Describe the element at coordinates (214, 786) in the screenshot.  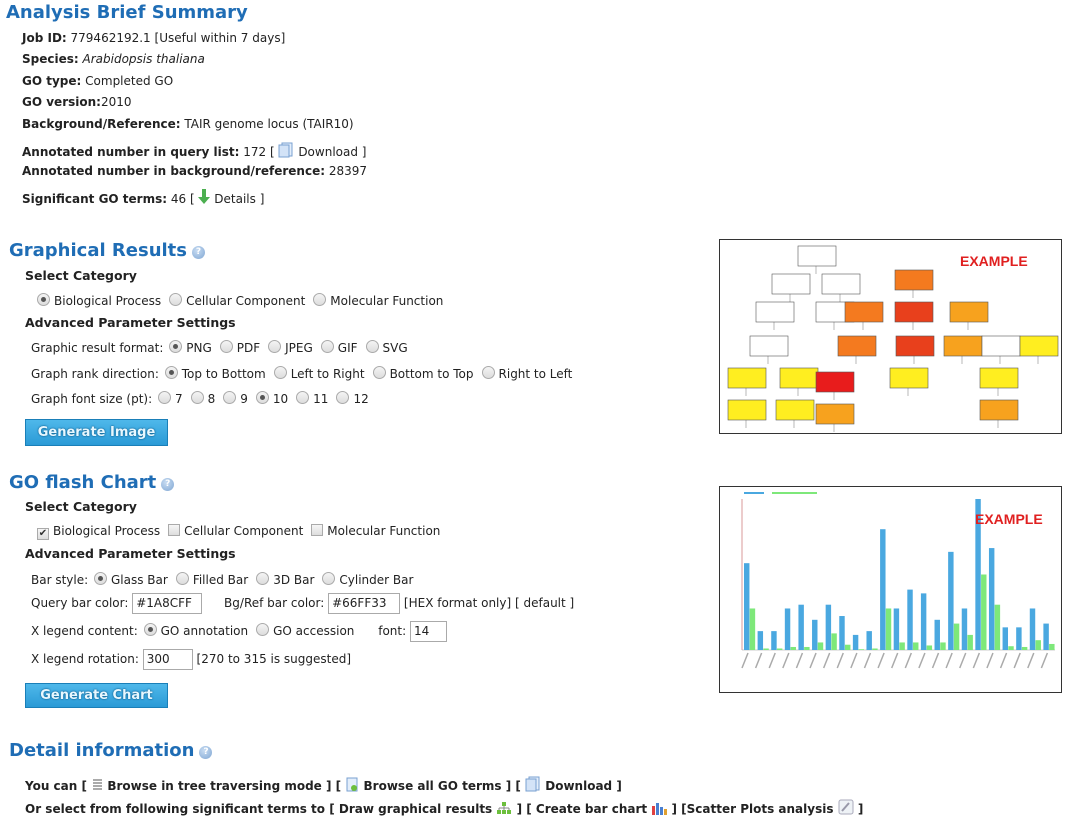
I see `browse-tree-link: Browse in tree traversing mode` at that location.